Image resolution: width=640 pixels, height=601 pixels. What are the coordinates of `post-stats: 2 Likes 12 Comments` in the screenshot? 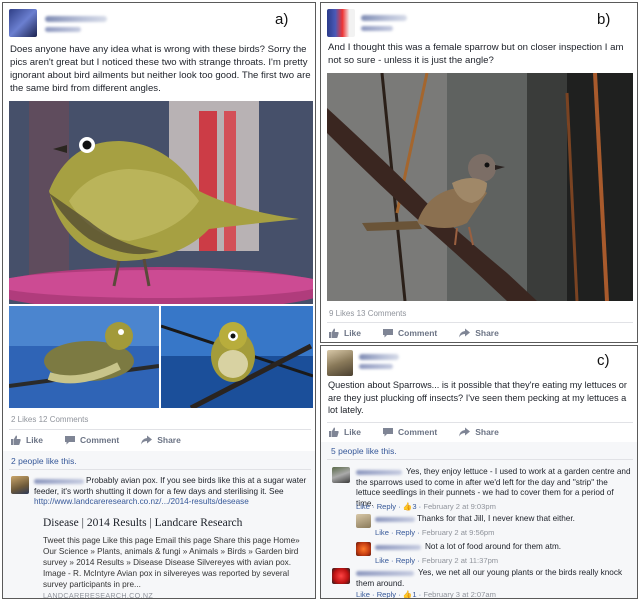 It's located at (49, 419).